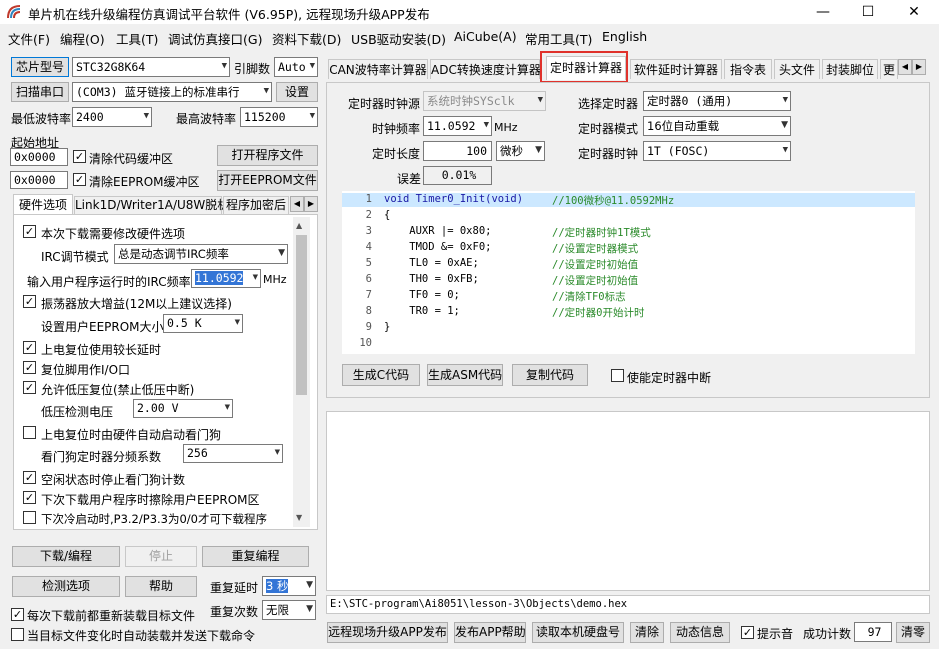 The height and width of the screenshot is (649, 939). I want to click on cold-boot-checkbox, so click(29, 517).